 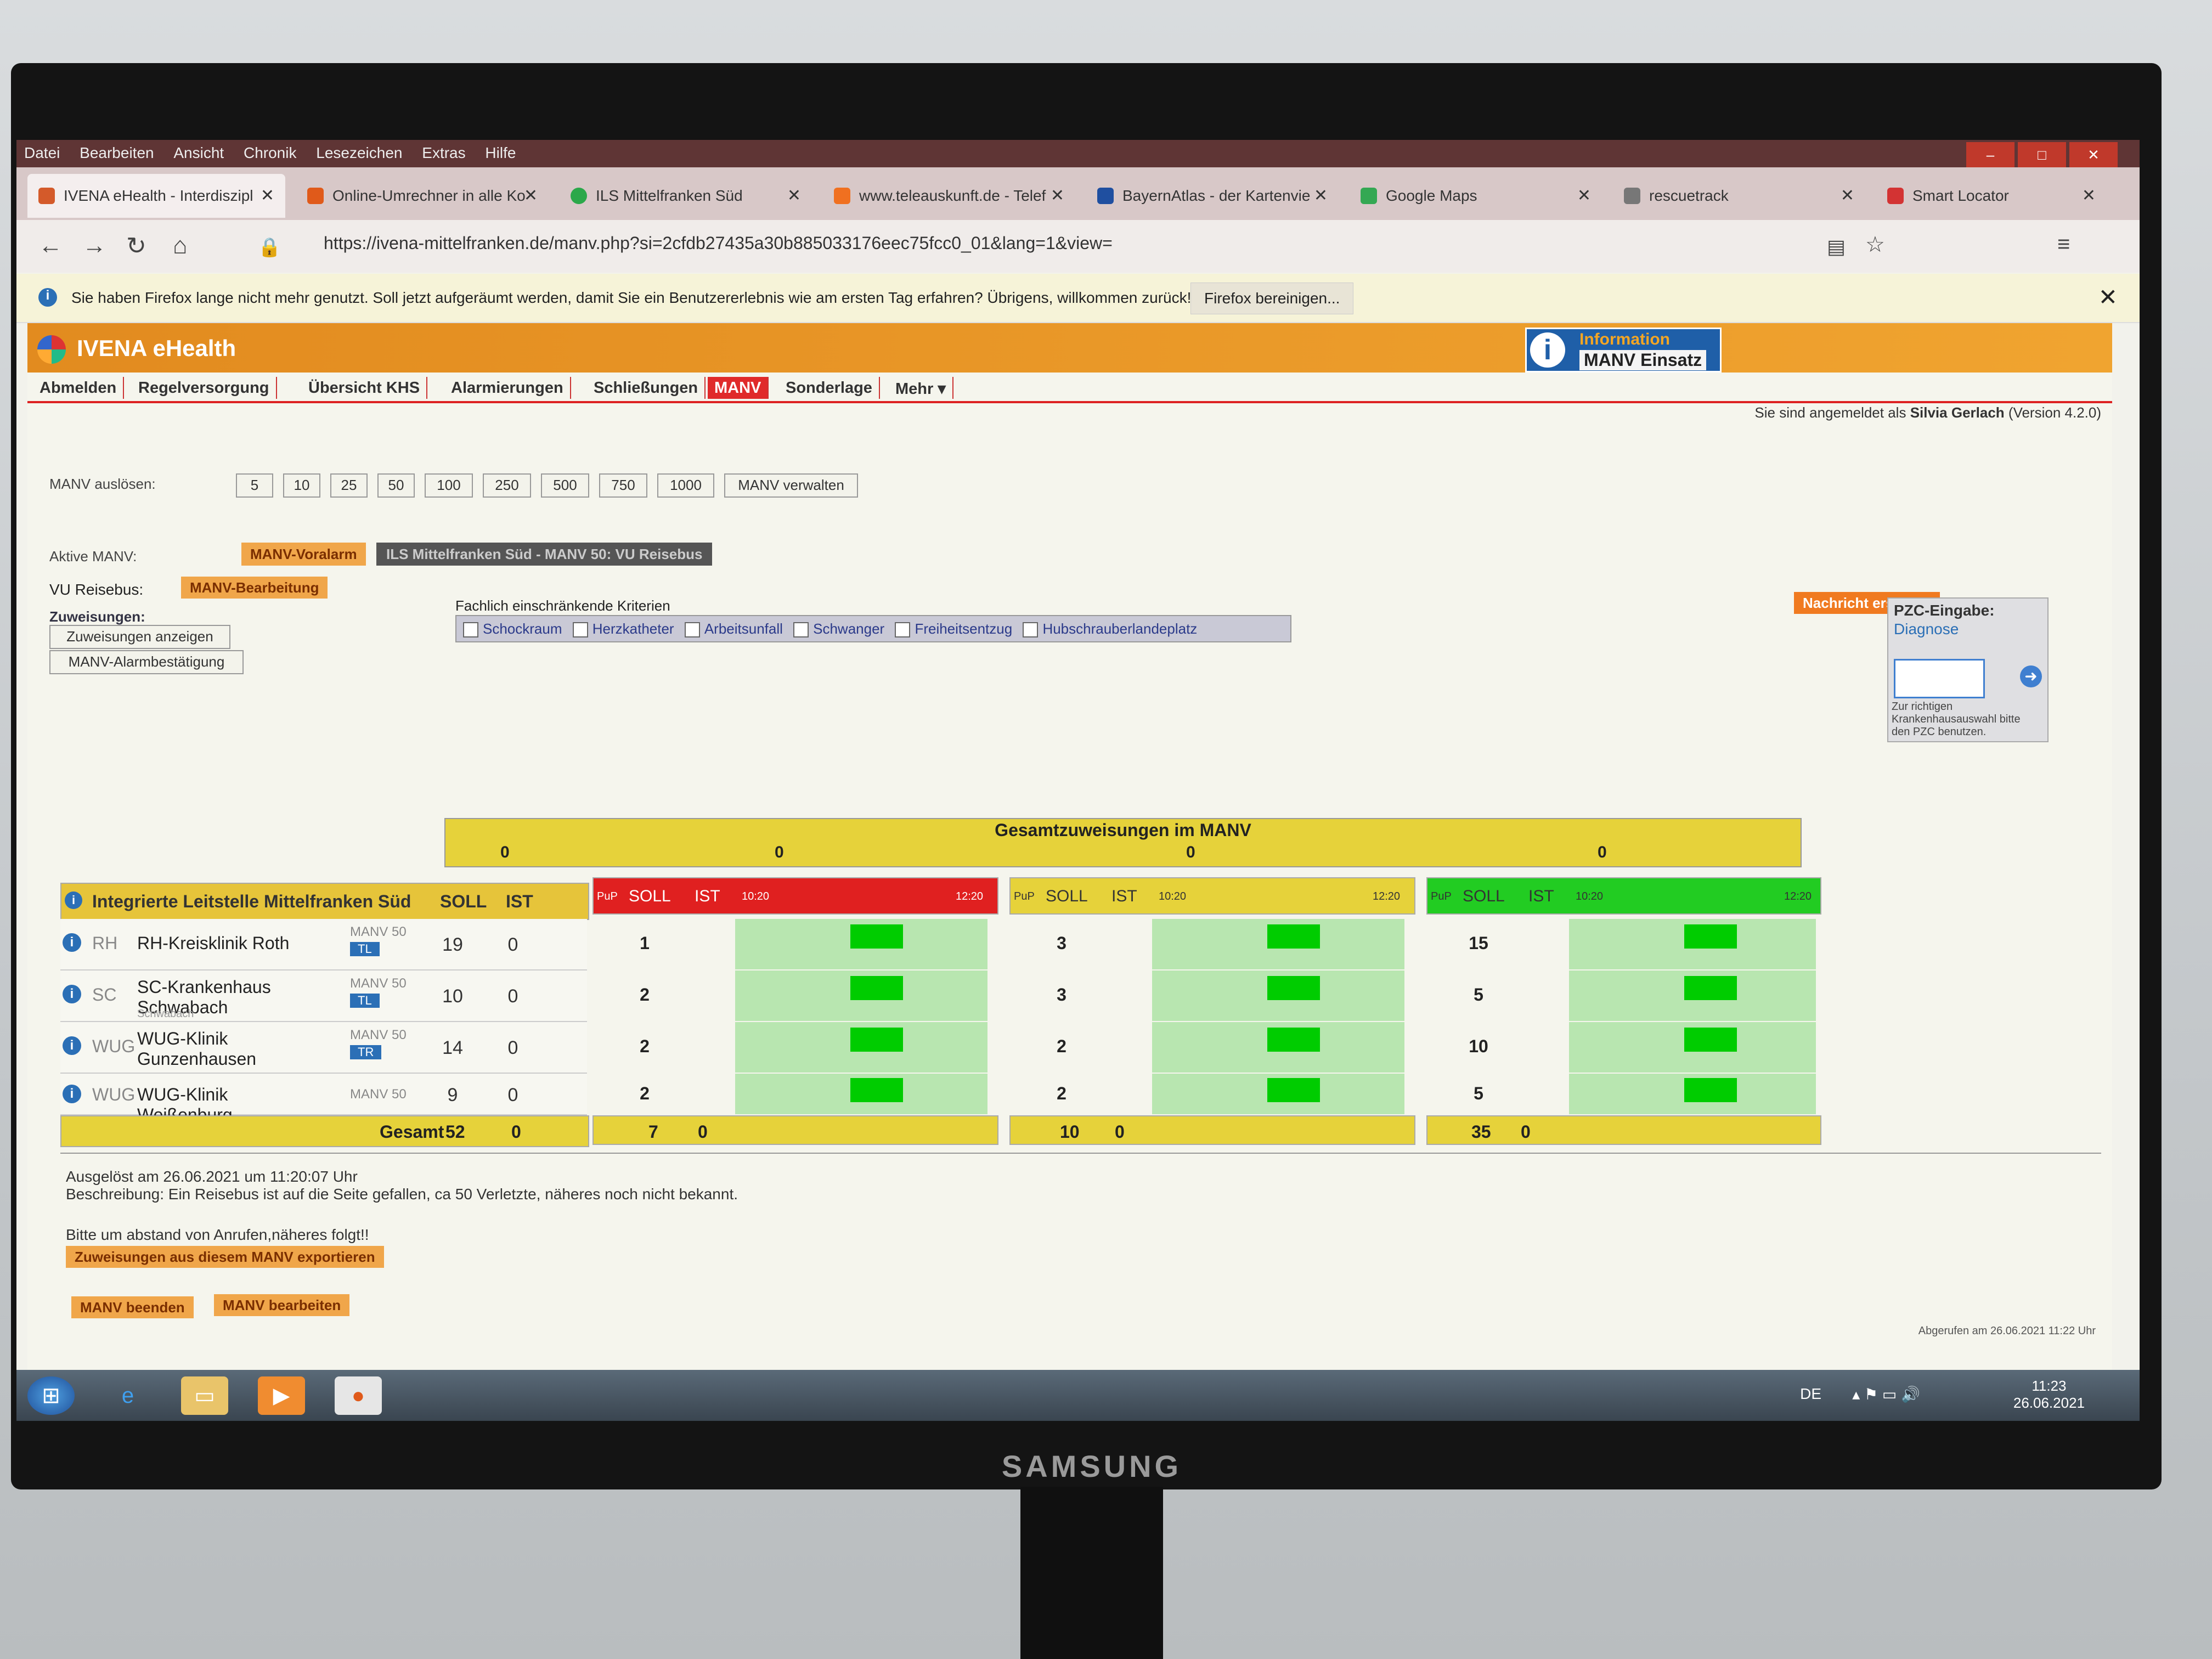 What do you see at coordinates (1810, 1394) in the screenshot?
I see `language-indicator: DE` at bounding box center [1810, 1394].